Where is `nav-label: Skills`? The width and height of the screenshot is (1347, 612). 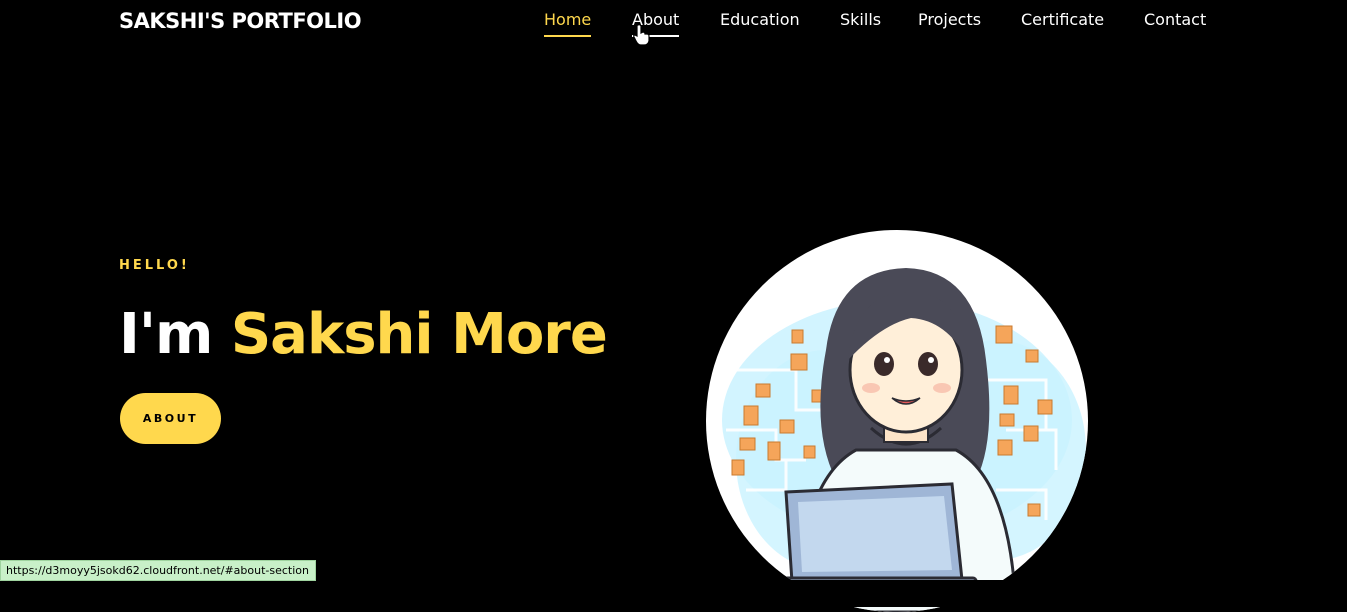
nav-label: Skills is located at coordinates (861, 19).